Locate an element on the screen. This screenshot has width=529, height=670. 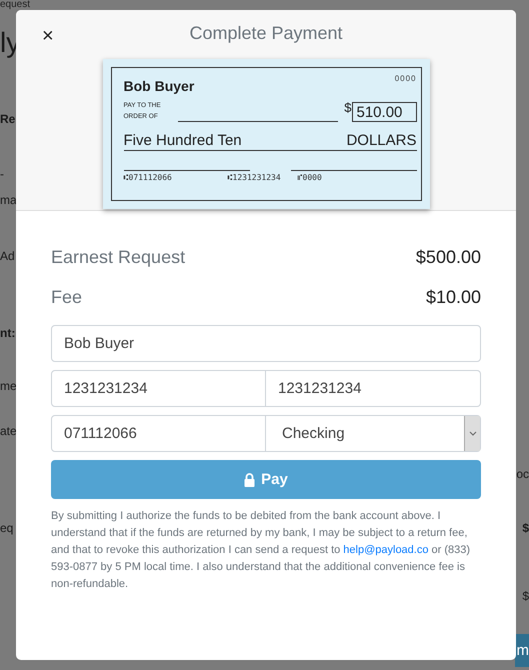
confirm-account-field: 1231231234 is located at coordinates (373, 388).